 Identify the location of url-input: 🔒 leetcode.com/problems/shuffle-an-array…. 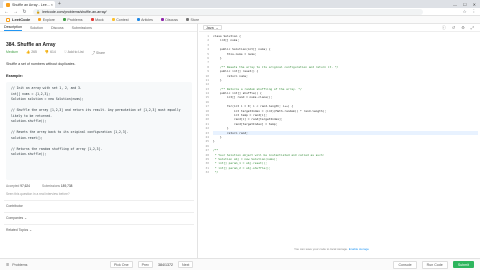
(228, 11).